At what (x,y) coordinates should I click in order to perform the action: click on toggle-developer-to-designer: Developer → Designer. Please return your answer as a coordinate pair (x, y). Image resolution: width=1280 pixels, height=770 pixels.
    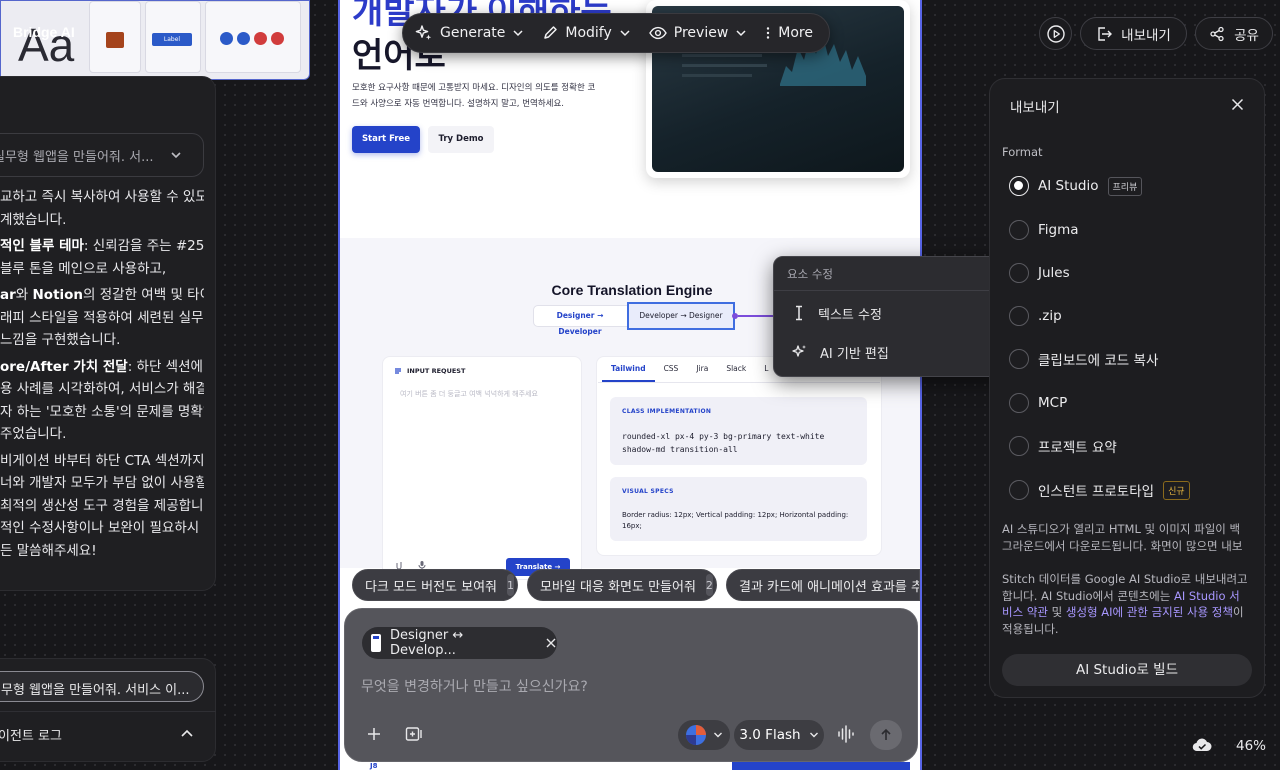
    Looking at the image, I should click on (681, 316).